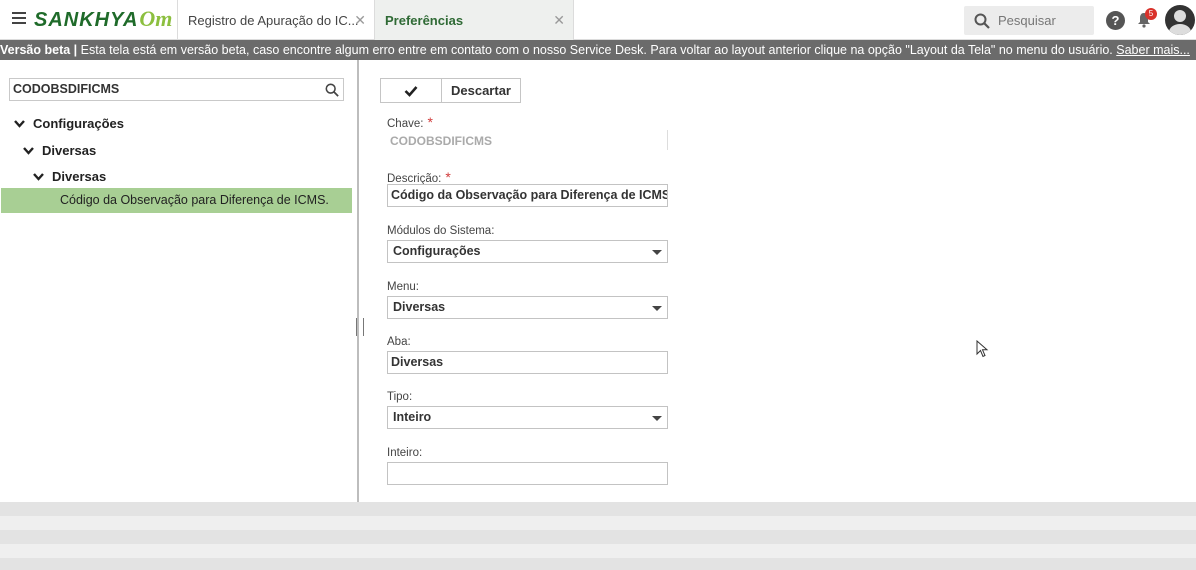 The width and height of the screenshot is (1196, 570). I want to click on tab-registro-apuracao: Registro de Apuração do IC... ✕, so click(275, 20).